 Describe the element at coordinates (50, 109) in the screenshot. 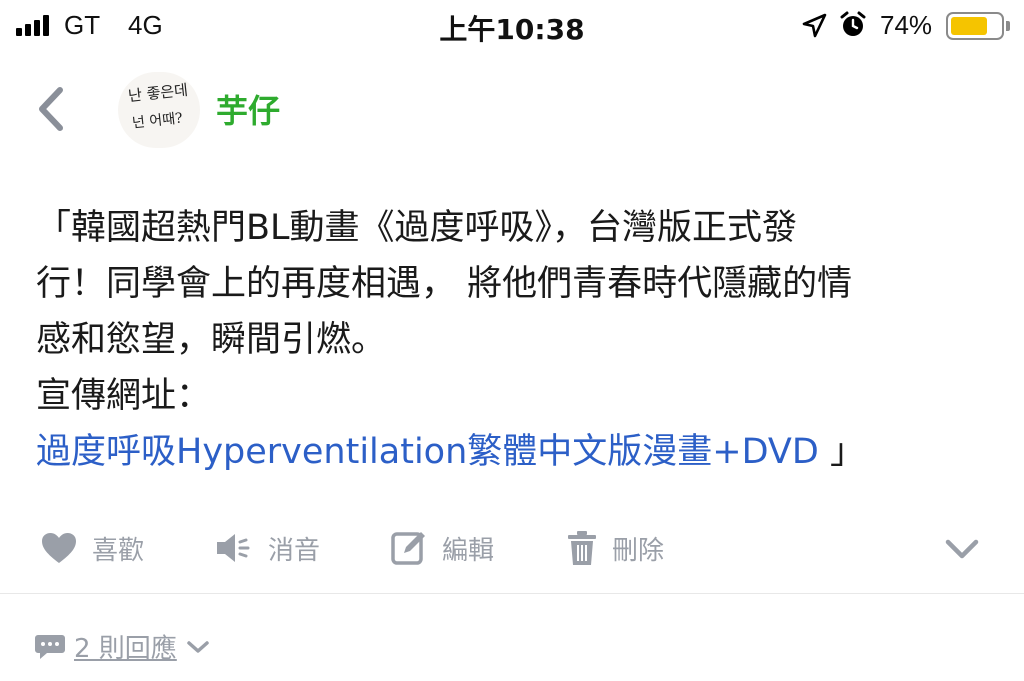

I see `back-chevron-icon` at that location.